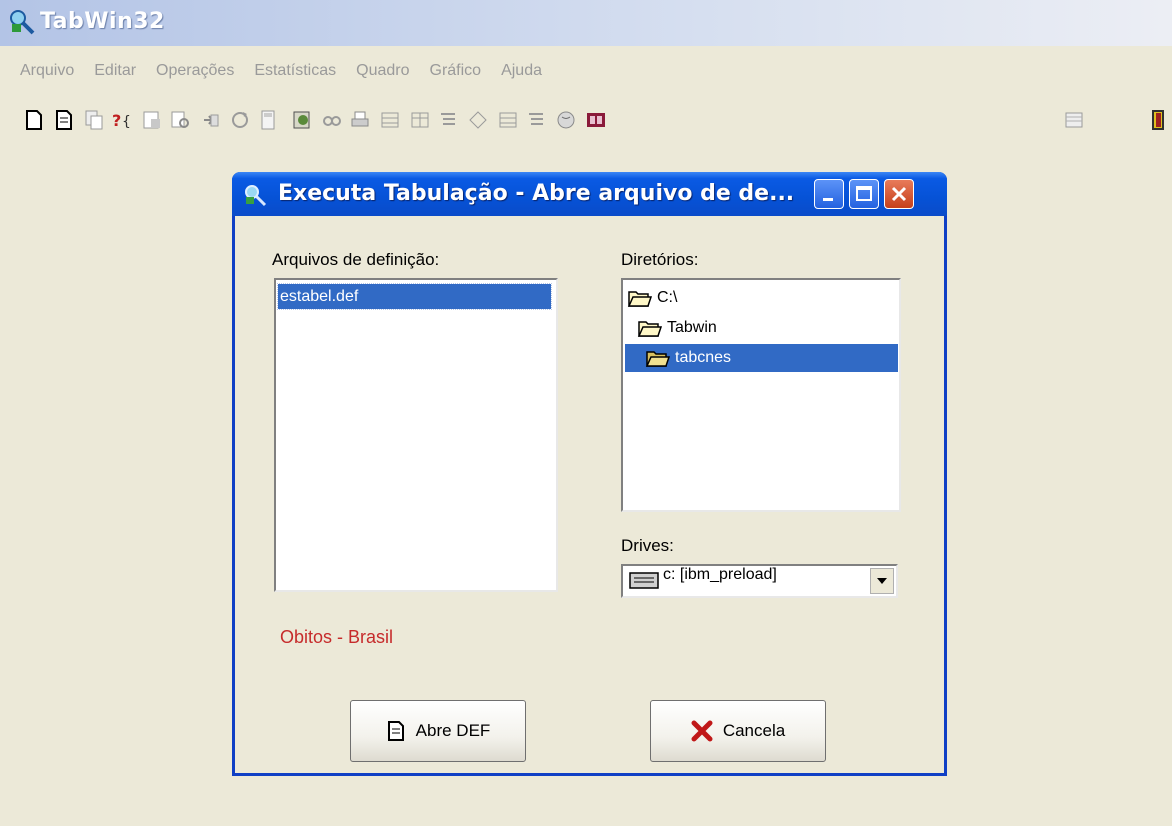 Image resolution: width=1172 pixels, height=826 pixels. What do you see at coordinates (508, 120) in the screenshot?
I see `table-alt-icon` at bounding box center [508, 120].